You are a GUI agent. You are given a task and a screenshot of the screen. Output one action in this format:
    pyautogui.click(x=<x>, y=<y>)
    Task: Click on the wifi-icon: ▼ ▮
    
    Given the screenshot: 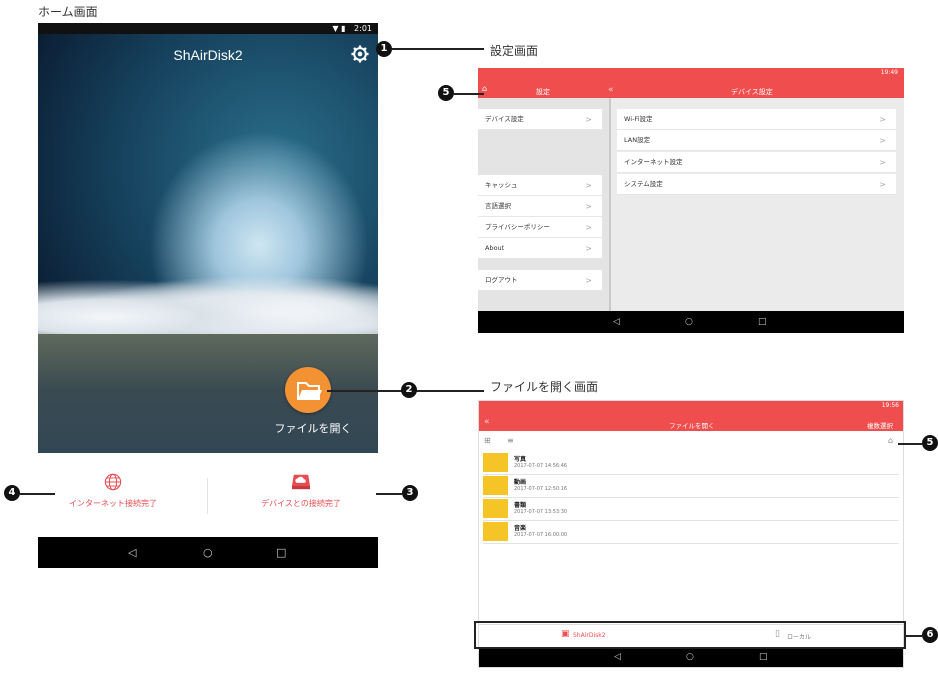 What is the action you would take?
    pyautogui.click(x=340, y=28)
    